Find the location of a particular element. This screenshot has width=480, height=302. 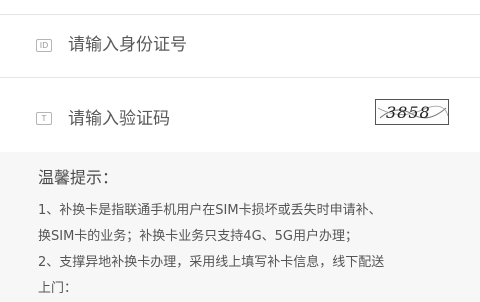

captcha-text: 3858 is located at coordinates (408, 112).